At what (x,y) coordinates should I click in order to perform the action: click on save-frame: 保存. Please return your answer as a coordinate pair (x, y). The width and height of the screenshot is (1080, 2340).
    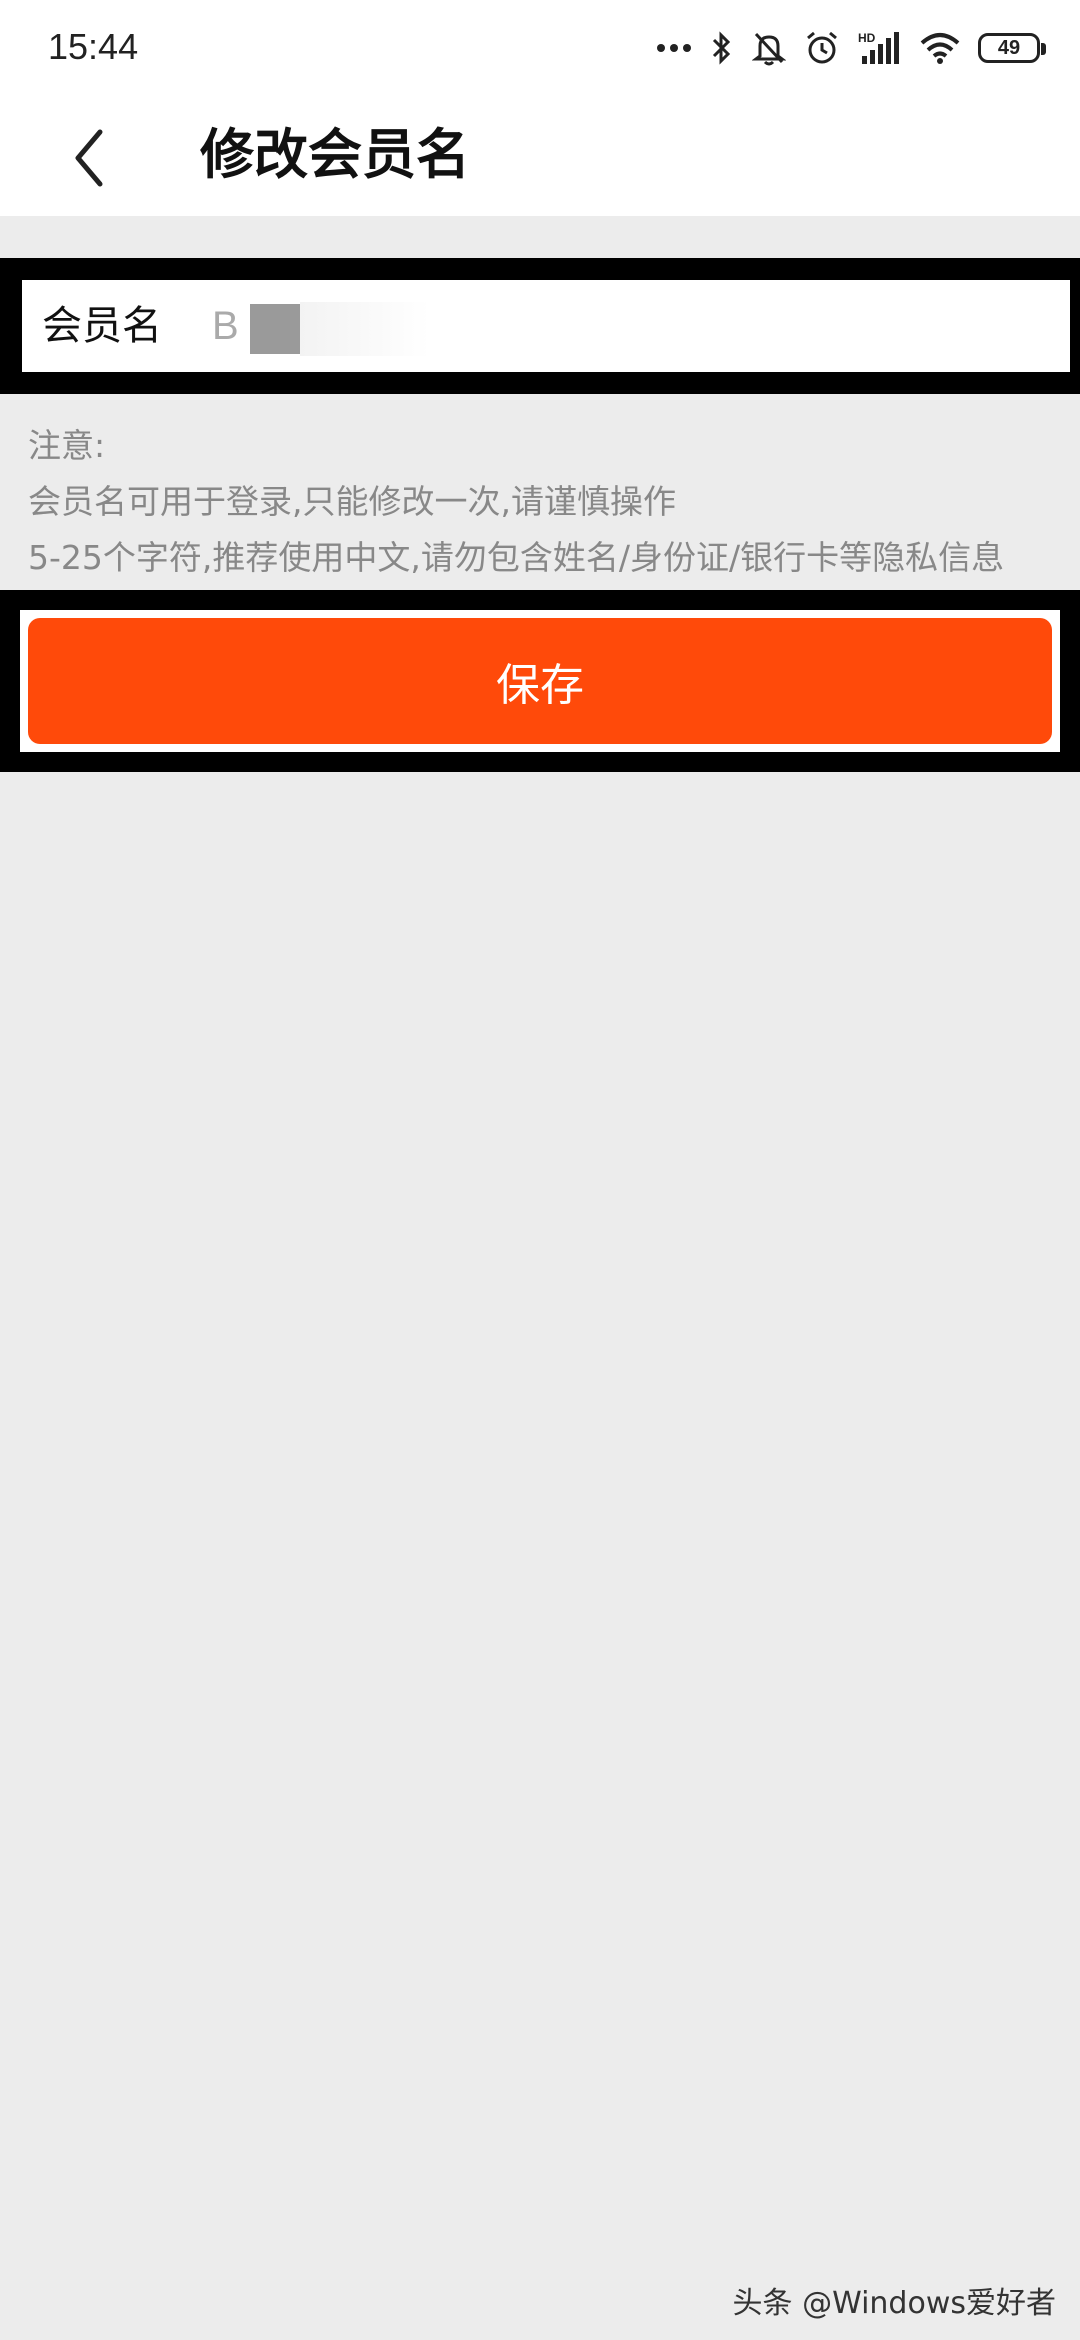
    Looking at the image, I should click on (540, 681).